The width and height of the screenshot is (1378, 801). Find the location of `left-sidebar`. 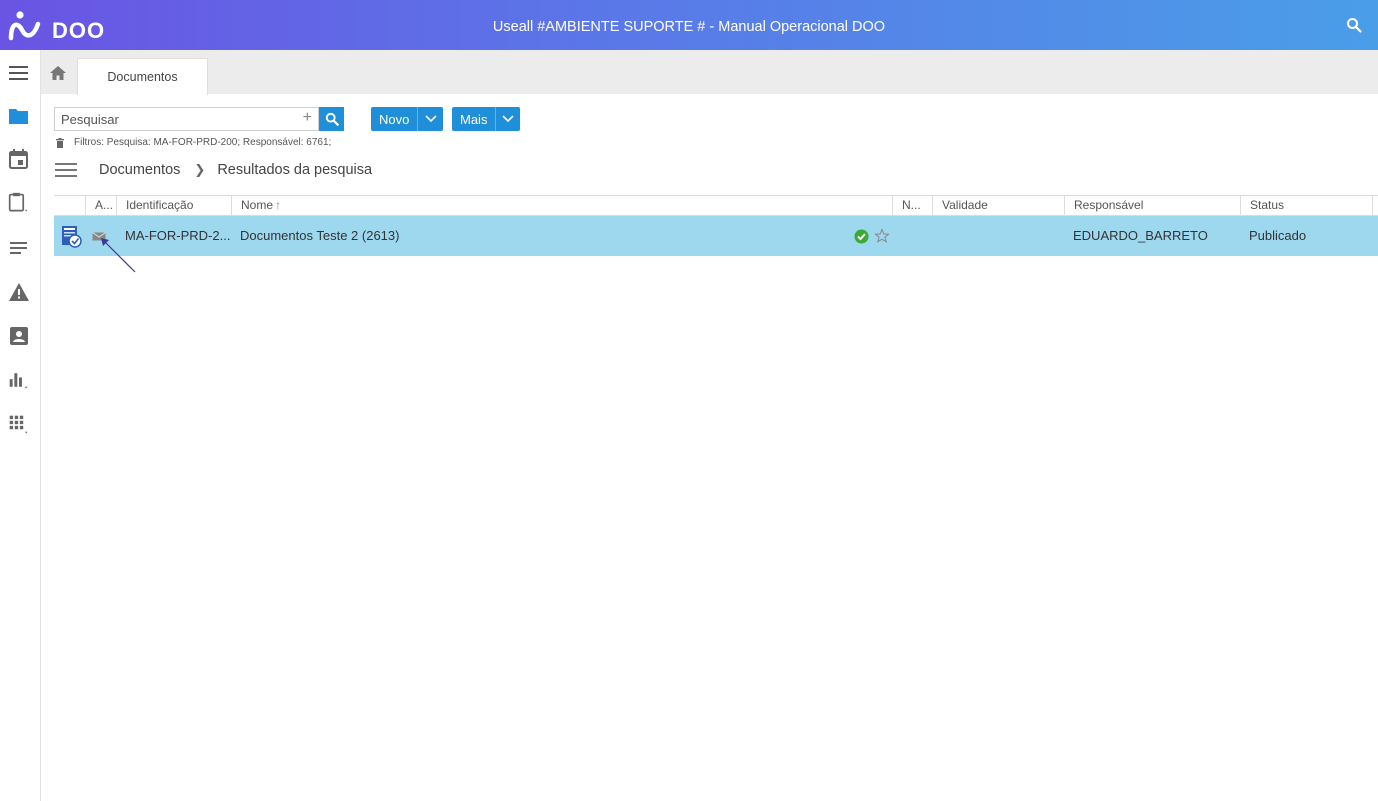

left-sidebar is located at coordinates (20, 425).